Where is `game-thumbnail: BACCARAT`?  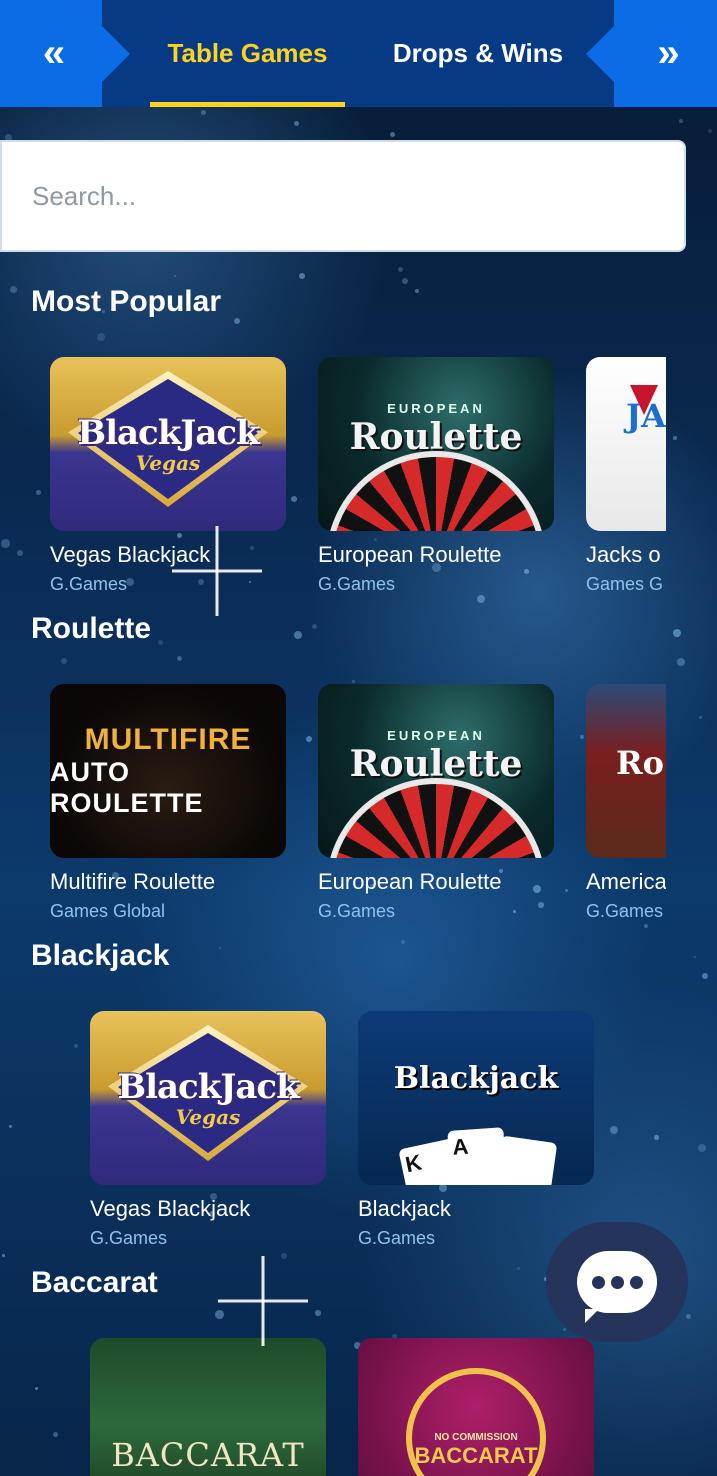
game-thumbnail: BACCARAT is located at coordinates (208, 1407).